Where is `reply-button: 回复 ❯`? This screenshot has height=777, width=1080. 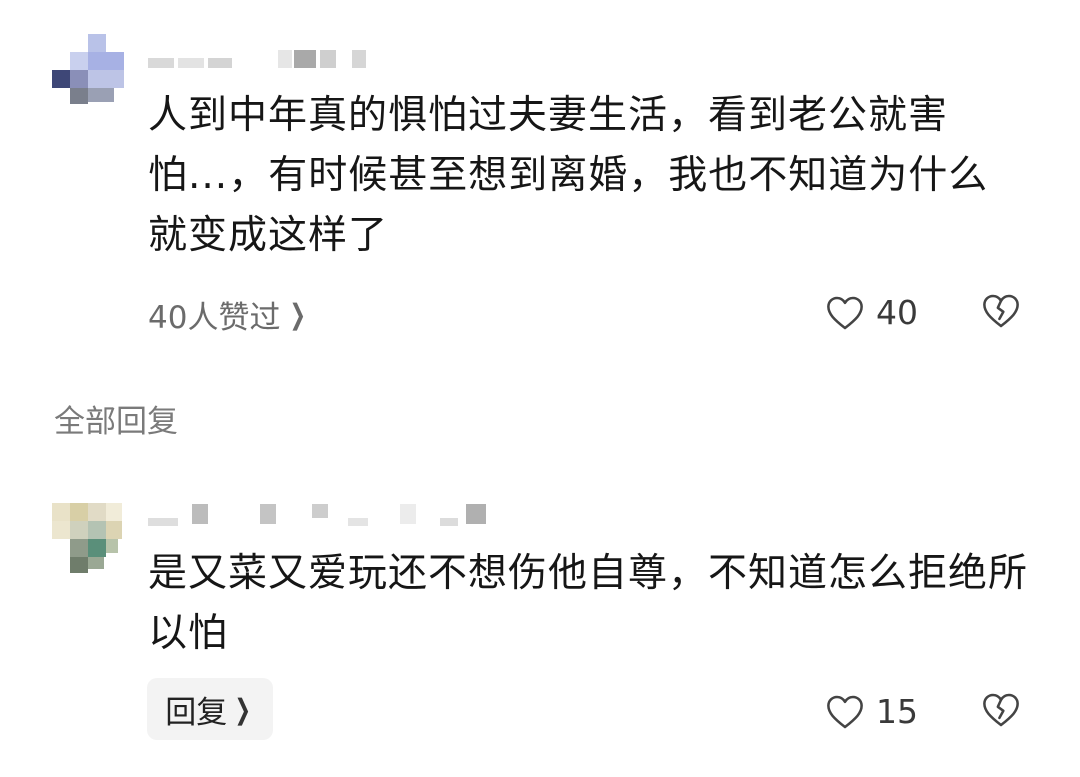 reply-button: 回复 ❯ is located at coordinates (210, 709).